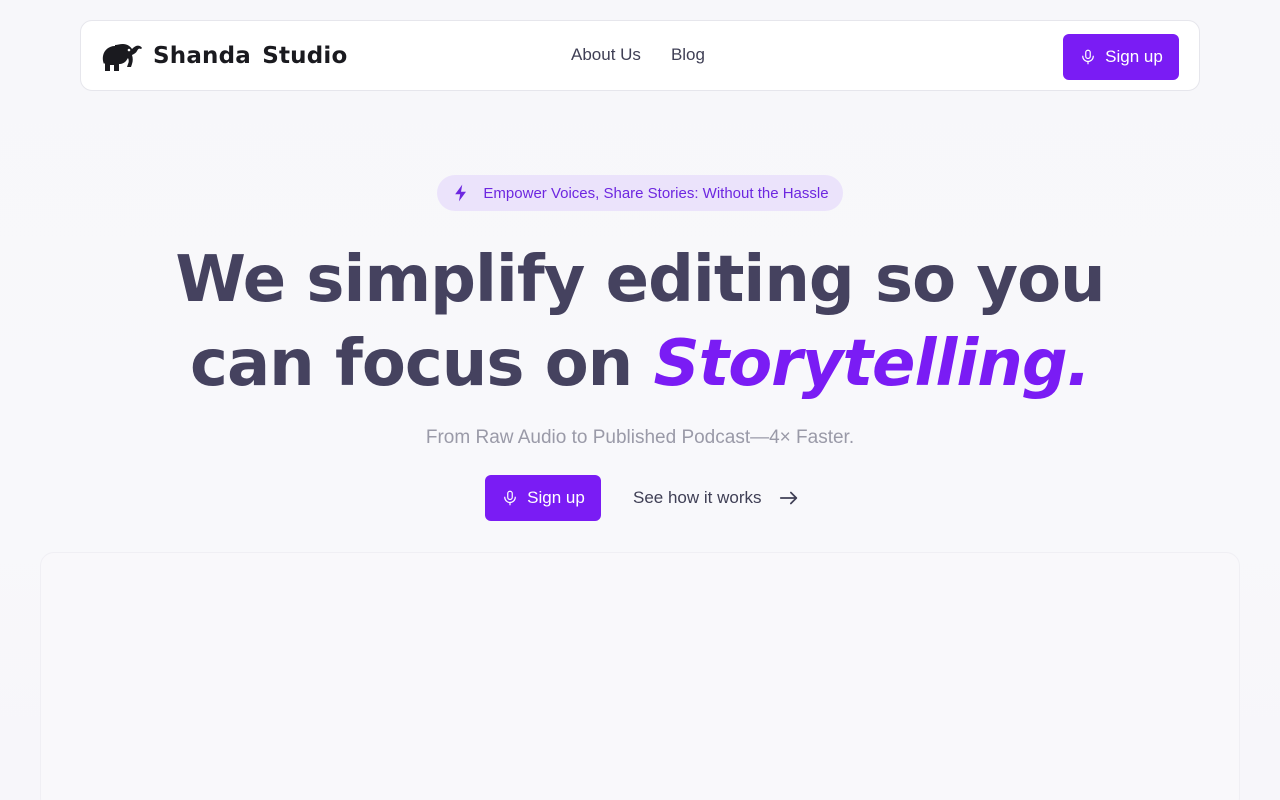 The height and width of the screenshot is (800, 1280). What do you see at coordinates (556, 497) in the screenshot?
I see `hero-signup-label: Sign up` at bounding box center [556, 497].